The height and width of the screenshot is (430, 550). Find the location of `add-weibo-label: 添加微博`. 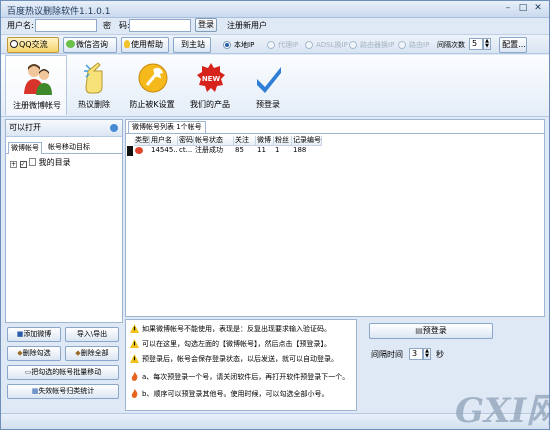

add-weibo-label: 添加微博 is located at coordinates (37, 334).